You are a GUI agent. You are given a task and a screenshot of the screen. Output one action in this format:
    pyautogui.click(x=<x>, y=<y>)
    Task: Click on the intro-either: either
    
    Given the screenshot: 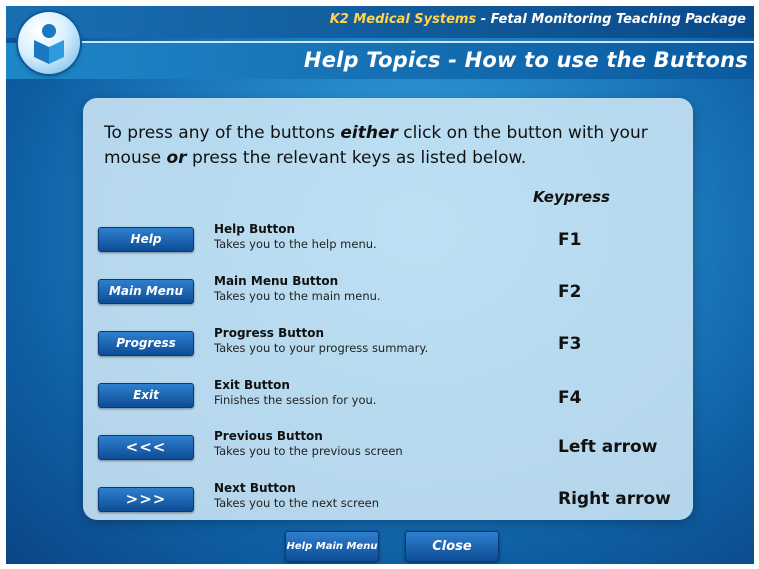 What is the action you would take?
    pyautogui.click(x=369, y=133)
    